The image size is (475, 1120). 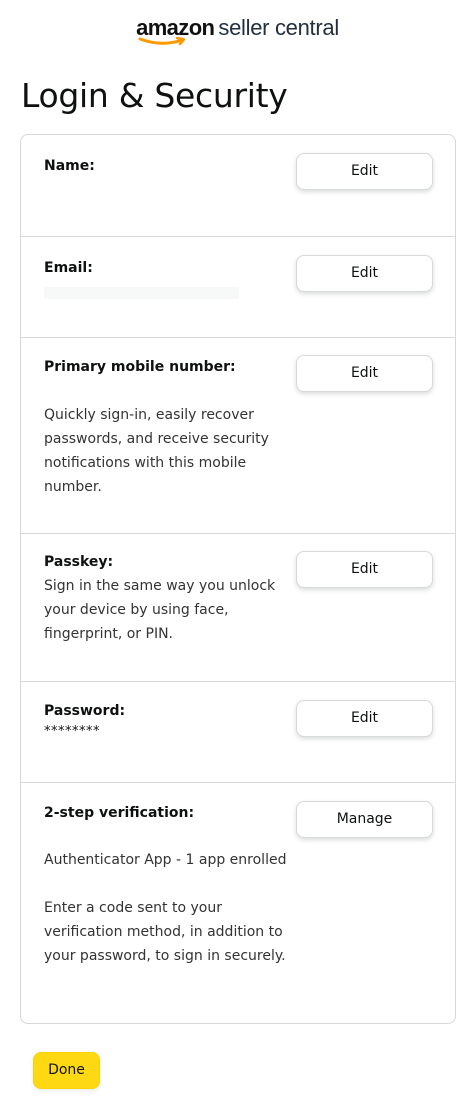 I want to click on edit-email-button: Edit, so click(x=364, y=273).